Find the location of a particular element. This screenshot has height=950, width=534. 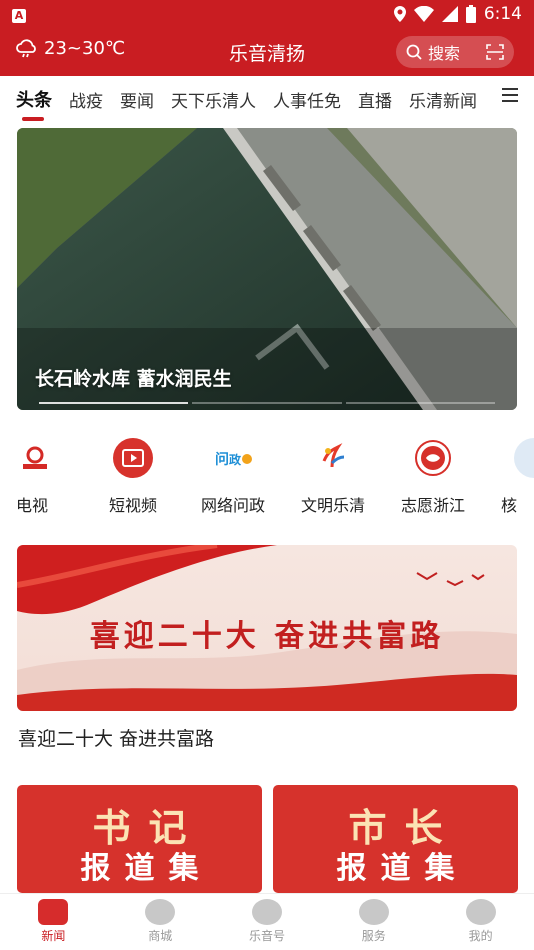

service-label: 短视频 is located at coordinates (132, 505).